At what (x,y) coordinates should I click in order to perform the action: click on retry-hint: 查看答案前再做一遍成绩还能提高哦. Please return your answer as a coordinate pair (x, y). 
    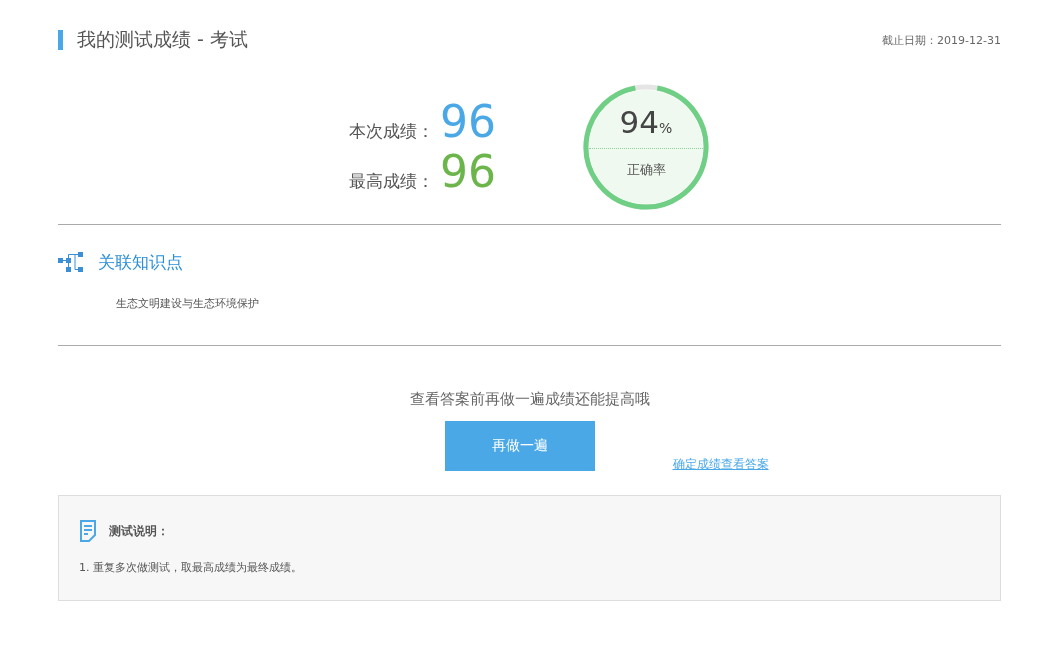
    Looking at the image, I should click on (529, 399).